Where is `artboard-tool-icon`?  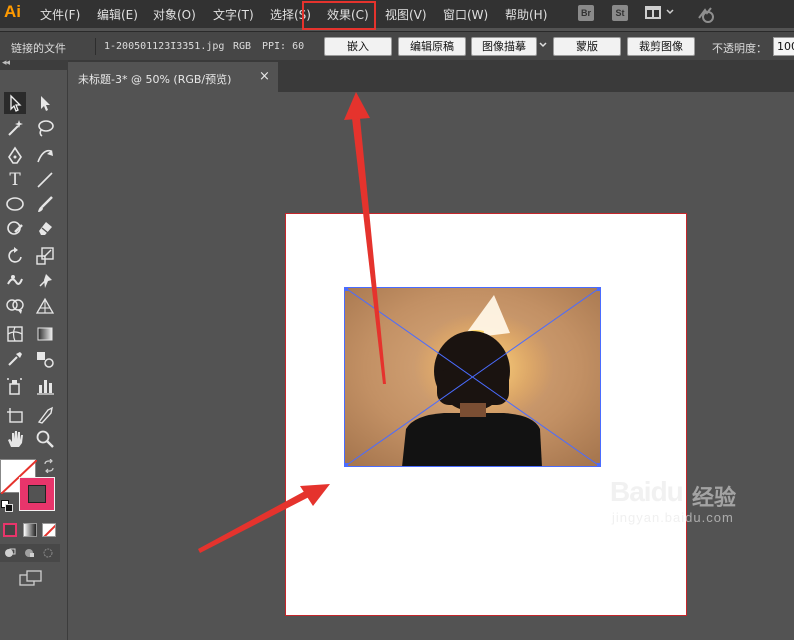
artboard-tool-icon is located at coordinates (15, 415).